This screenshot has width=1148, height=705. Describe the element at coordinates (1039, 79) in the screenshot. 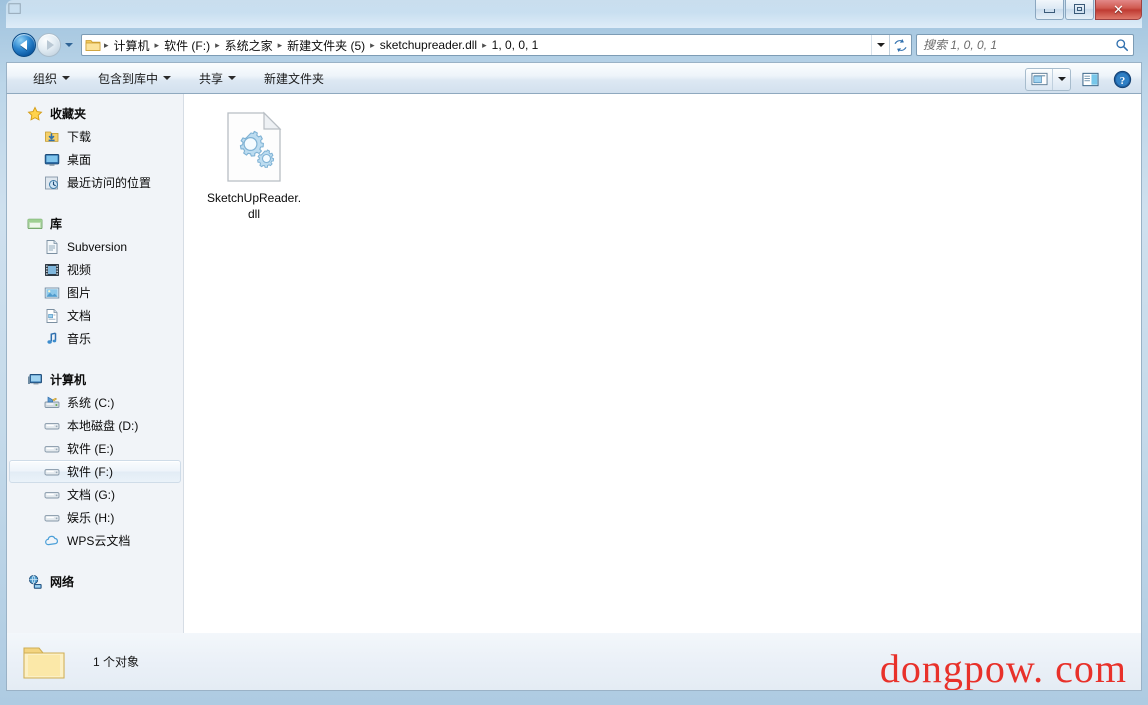

I see `change-view-button` at that location.